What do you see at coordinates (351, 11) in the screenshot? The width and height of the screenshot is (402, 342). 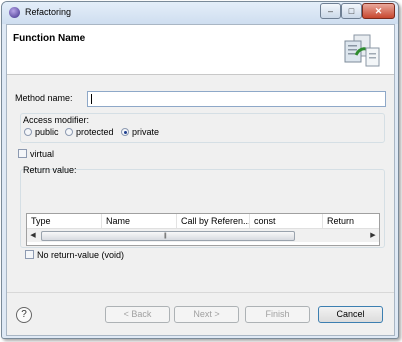 I see `maximize-button: □` at bounding box center [351, 11].